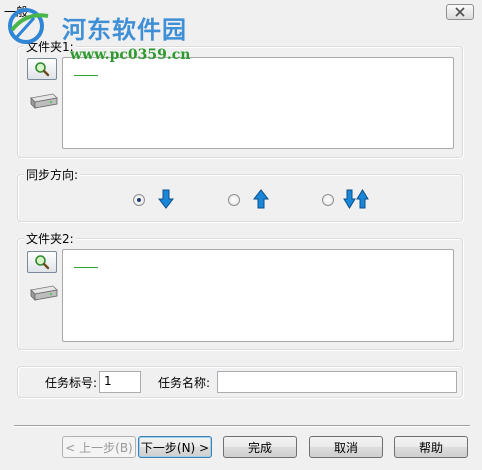 The width and height of the screenshot is (482, 470). Describe the element at coordinates (139, 200) in the screenshot. I see `sync-radio-down` at that location.